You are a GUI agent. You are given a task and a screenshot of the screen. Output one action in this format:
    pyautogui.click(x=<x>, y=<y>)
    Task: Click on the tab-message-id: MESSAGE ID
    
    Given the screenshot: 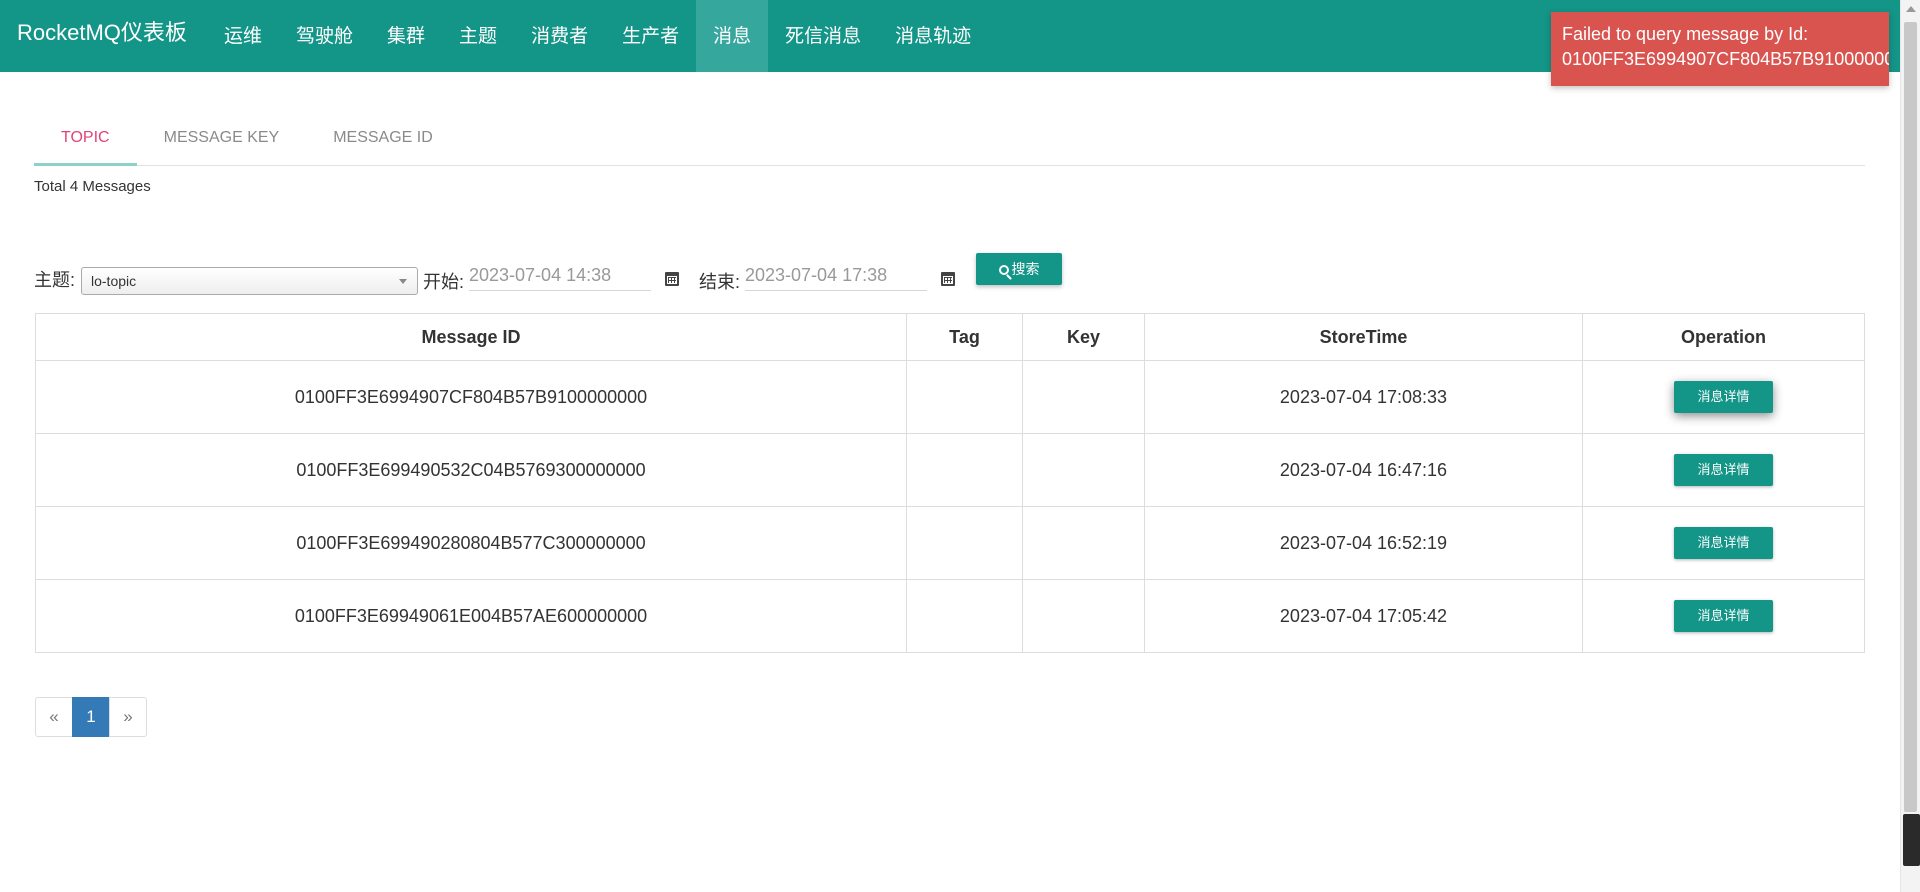 What is the action you would take?
    pyautogui.click(x=383, y=140)
    